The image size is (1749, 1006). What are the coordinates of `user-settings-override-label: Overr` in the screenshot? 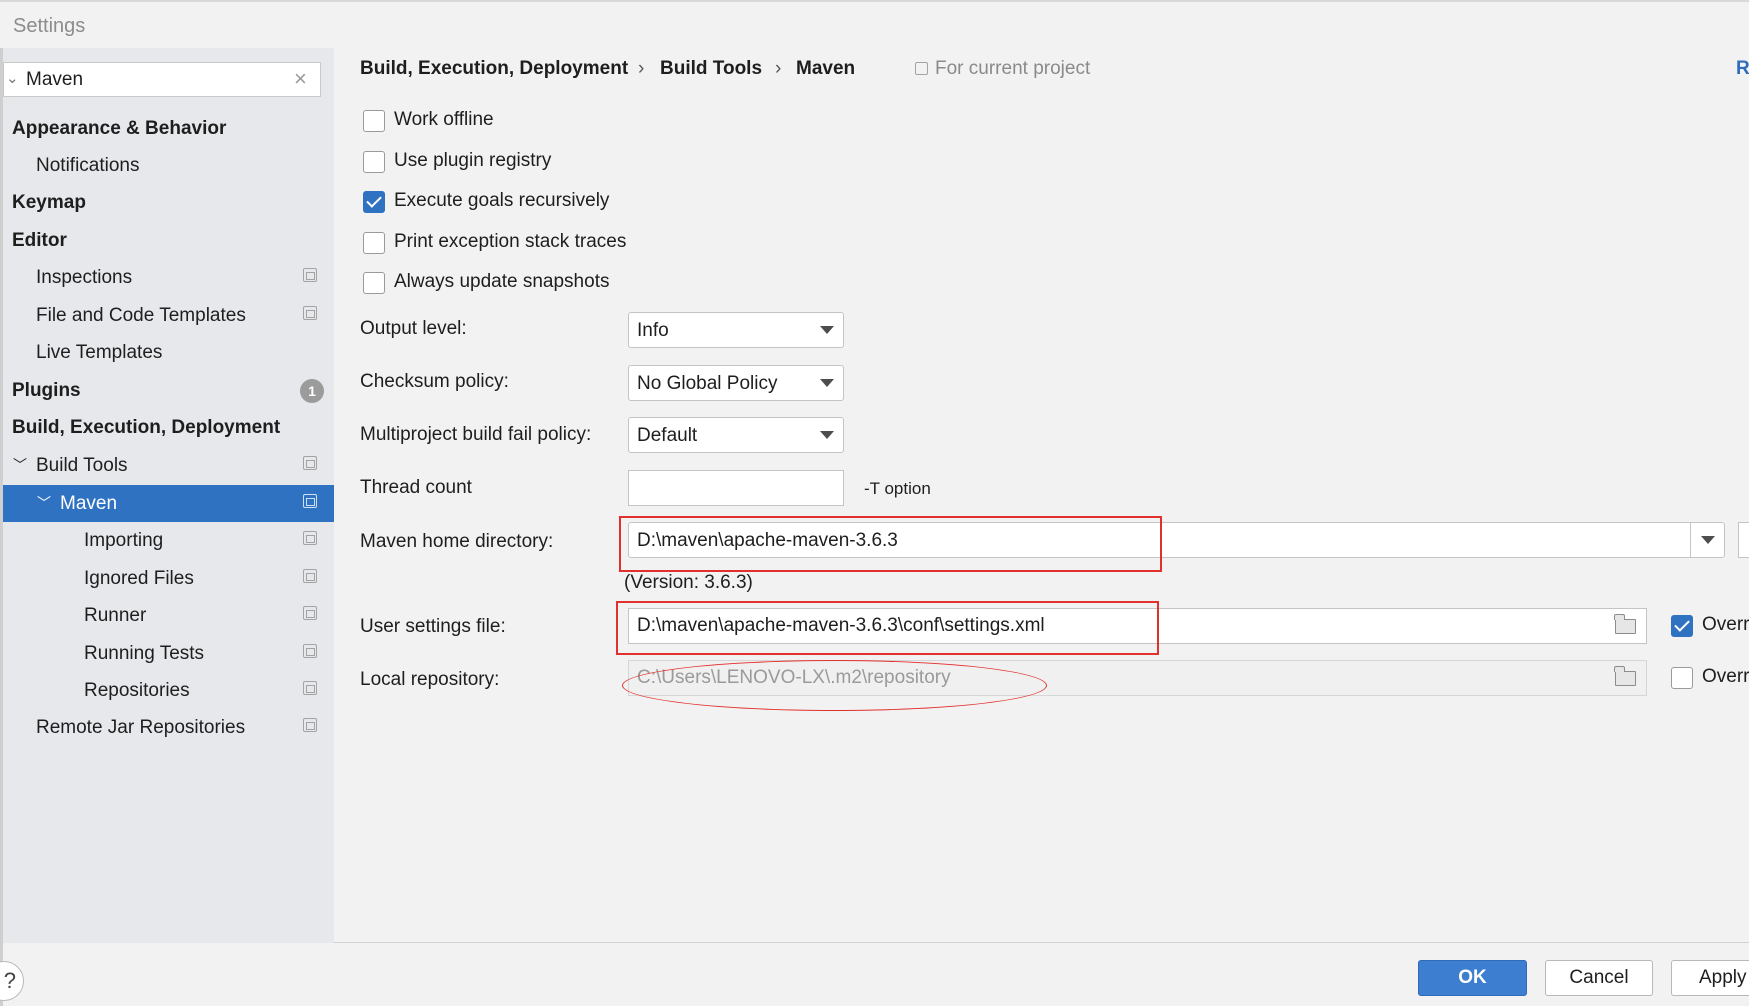 It's located at (1725, 624).